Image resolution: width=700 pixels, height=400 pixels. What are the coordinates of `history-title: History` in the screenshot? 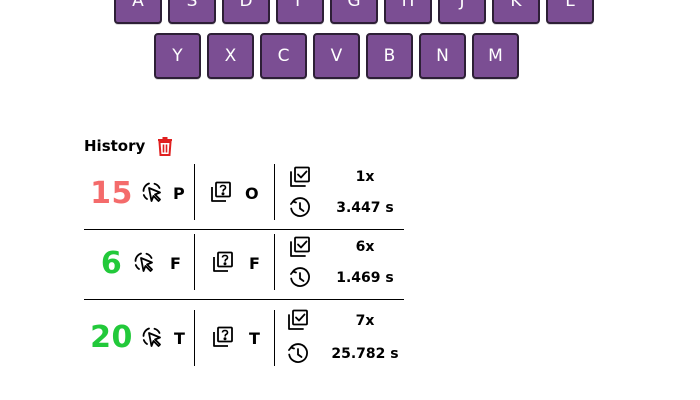 It's located at (115, 146).